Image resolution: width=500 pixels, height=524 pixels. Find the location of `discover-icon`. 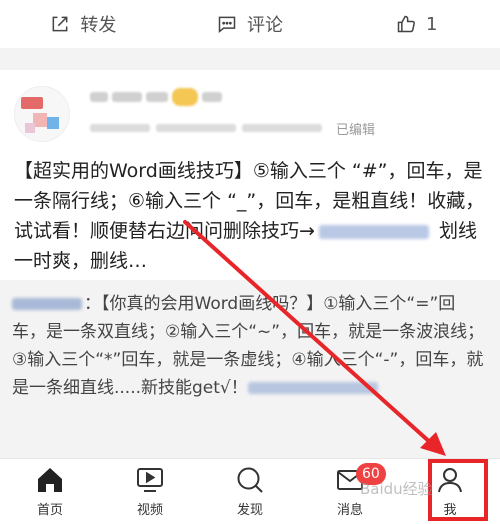

discover-icon is located at coordinates (250, 480).